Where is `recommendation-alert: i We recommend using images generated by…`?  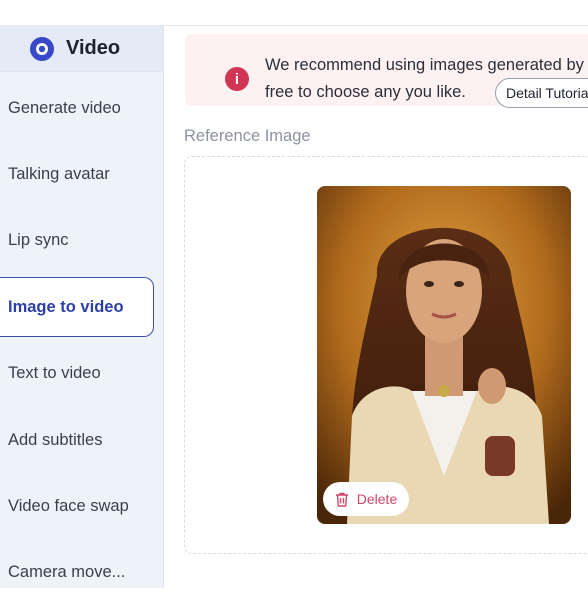 recommendation-alert: i We recommend using images generated by… is located at coordinates (386, 71).